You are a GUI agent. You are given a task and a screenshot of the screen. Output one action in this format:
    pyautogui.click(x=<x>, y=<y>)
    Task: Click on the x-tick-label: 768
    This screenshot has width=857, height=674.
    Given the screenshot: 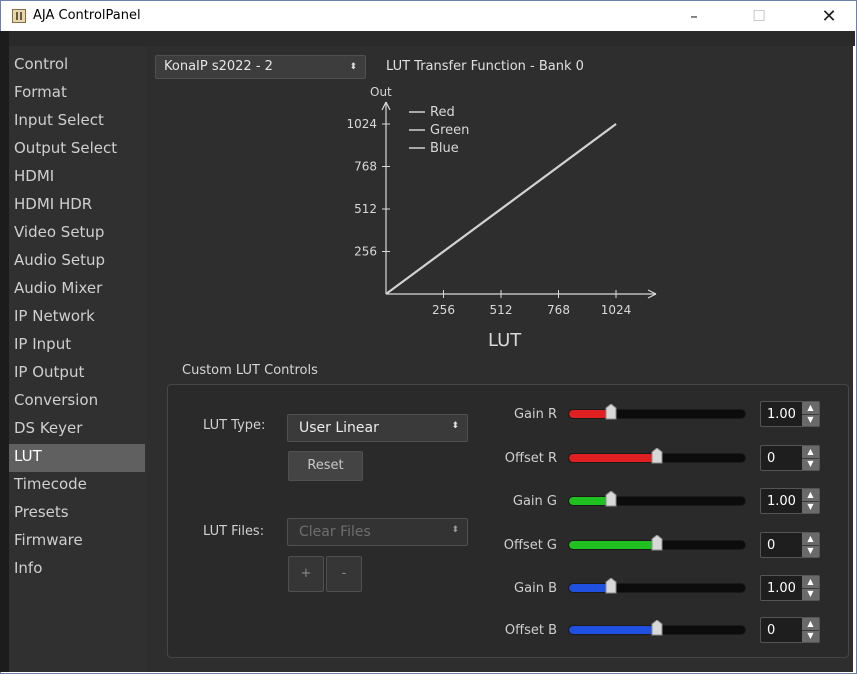 What is the action you would take?
    pyautogui.click(x=558, y=310)
    